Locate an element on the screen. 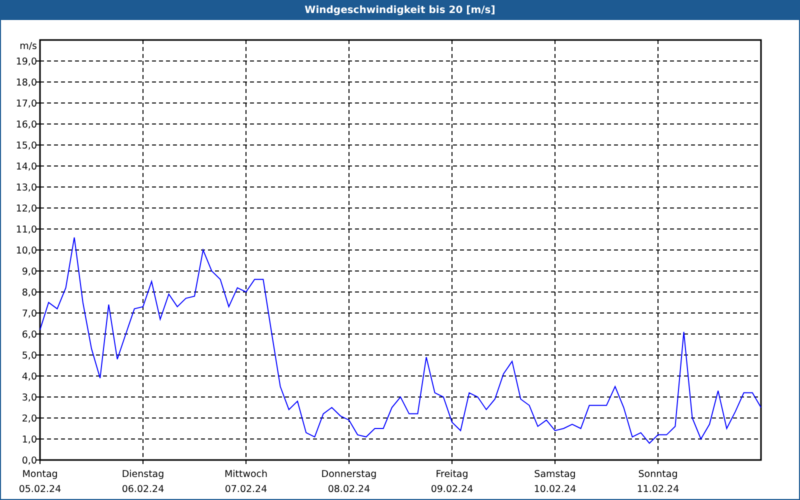 This screenshot has height=500, width=800. y-tick-label: 18,0 is located at coordinates (26, 83).